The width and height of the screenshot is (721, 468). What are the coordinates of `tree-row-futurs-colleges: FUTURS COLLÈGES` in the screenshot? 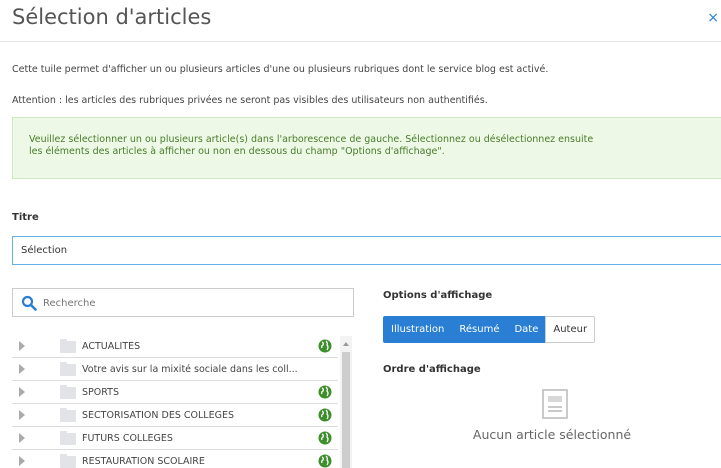 It's located at (175, 439).